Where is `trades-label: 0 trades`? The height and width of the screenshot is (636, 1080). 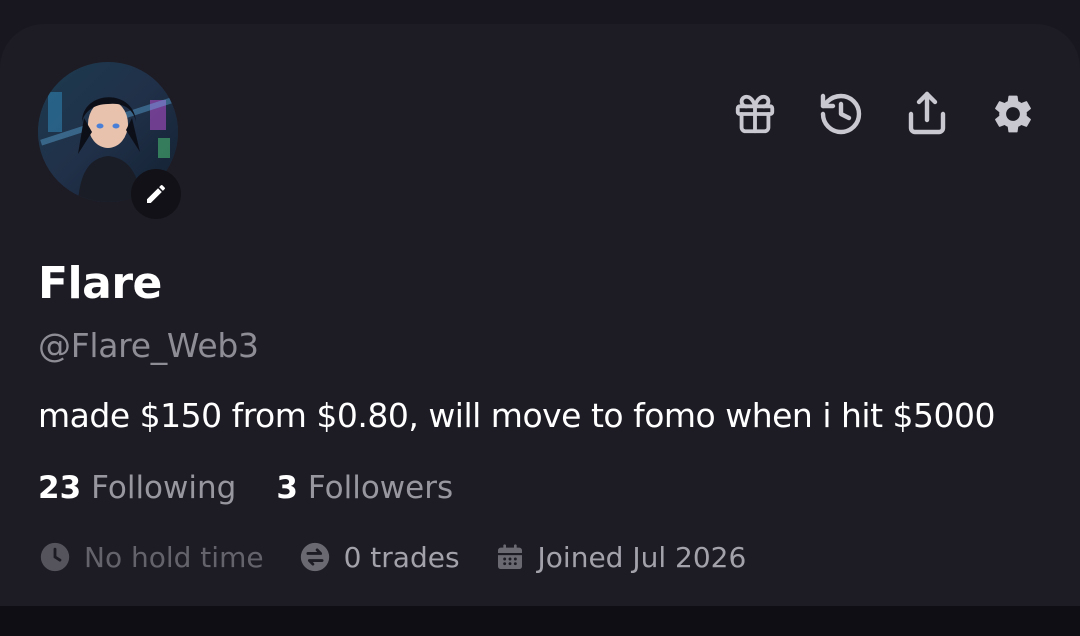 trades-label: 0 trades is located at coordinates (401, 557).